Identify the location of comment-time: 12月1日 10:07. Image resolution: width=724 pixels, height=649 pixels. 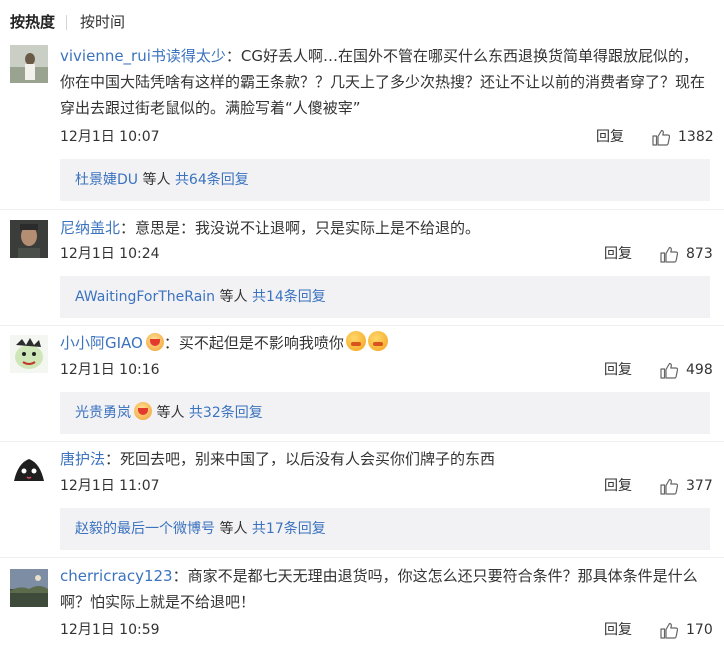
(110, 137).